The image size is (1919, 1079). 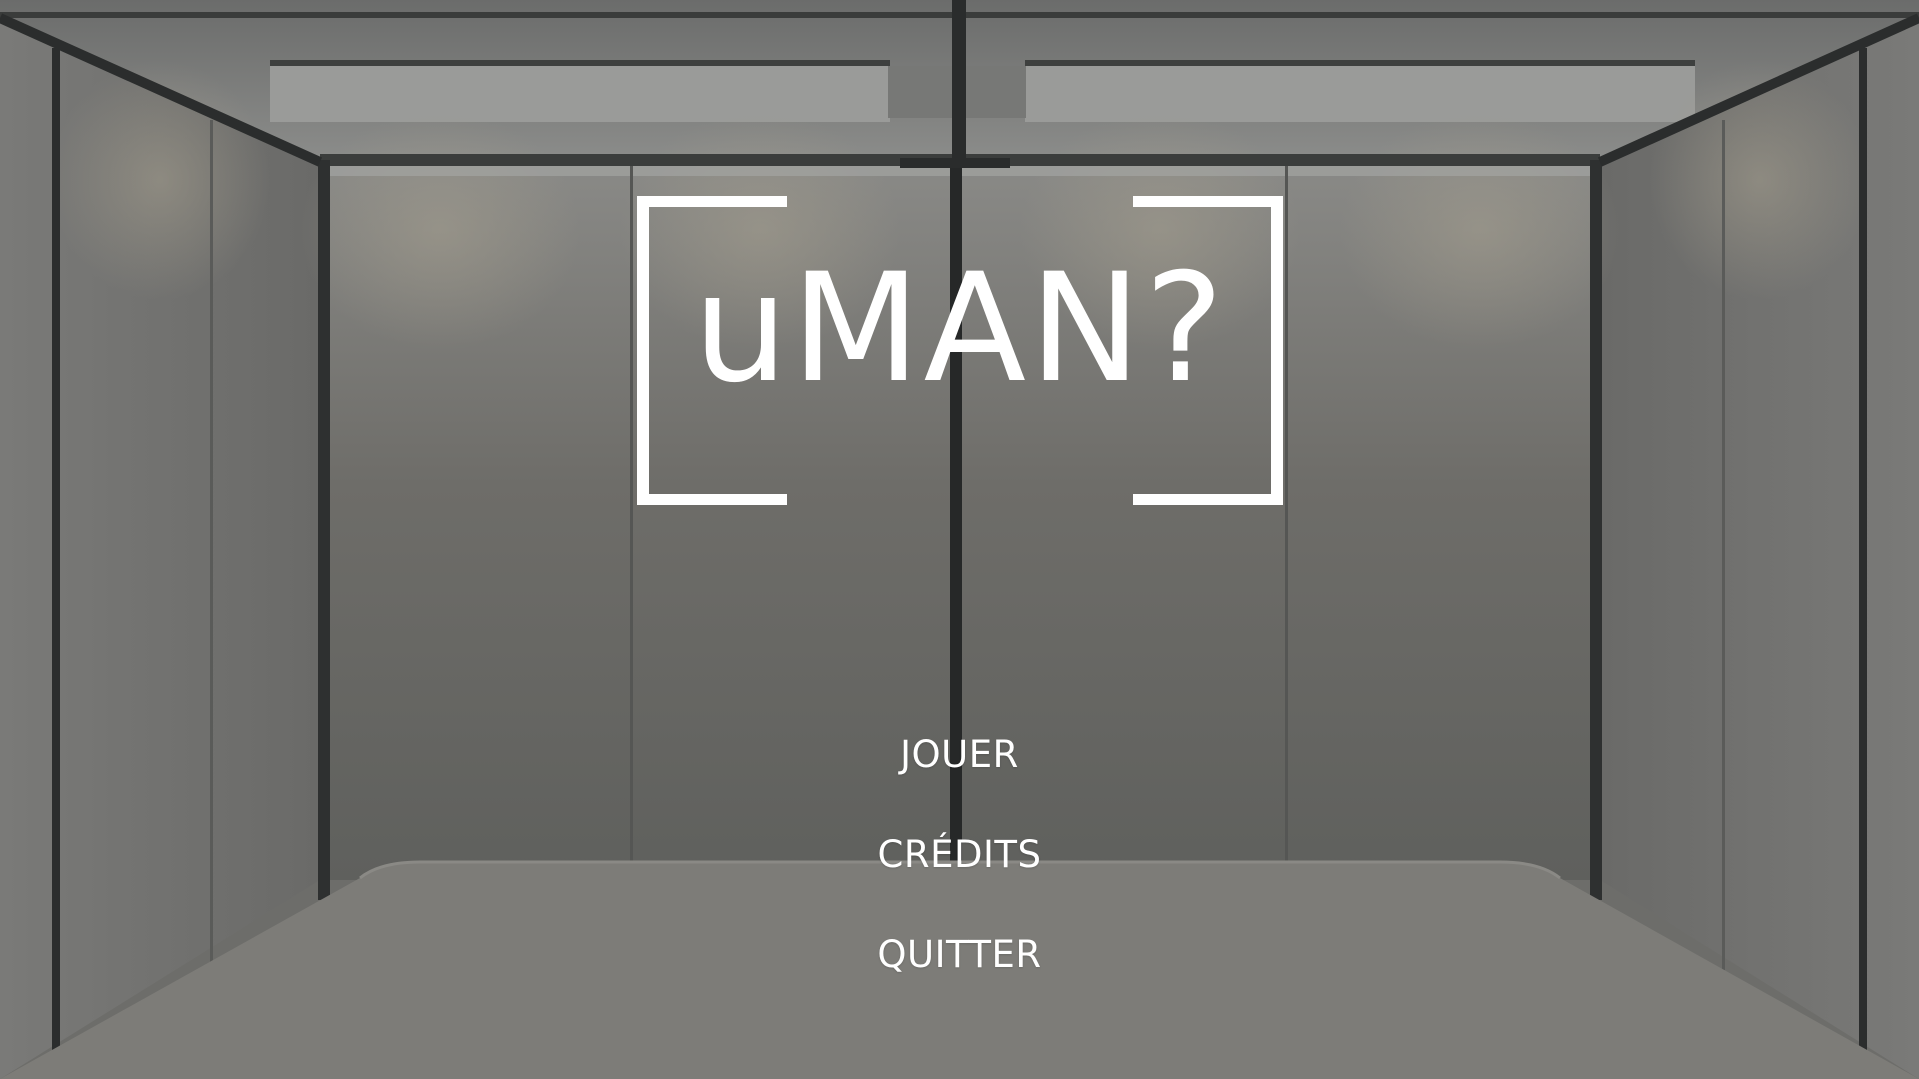 I want to click on quit-button: QUITTER, so click(x=960, y=975).